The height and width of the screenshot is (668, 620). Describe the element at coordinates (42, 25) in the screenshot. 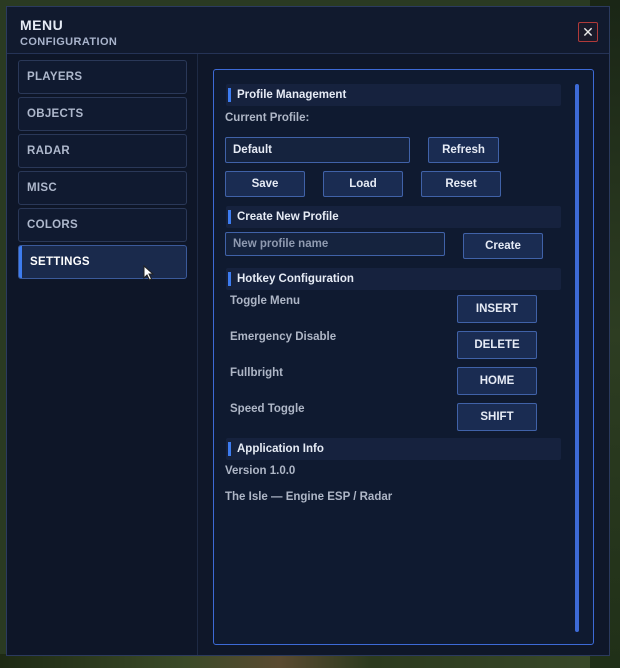

I see `window-title: MENU` at that location.